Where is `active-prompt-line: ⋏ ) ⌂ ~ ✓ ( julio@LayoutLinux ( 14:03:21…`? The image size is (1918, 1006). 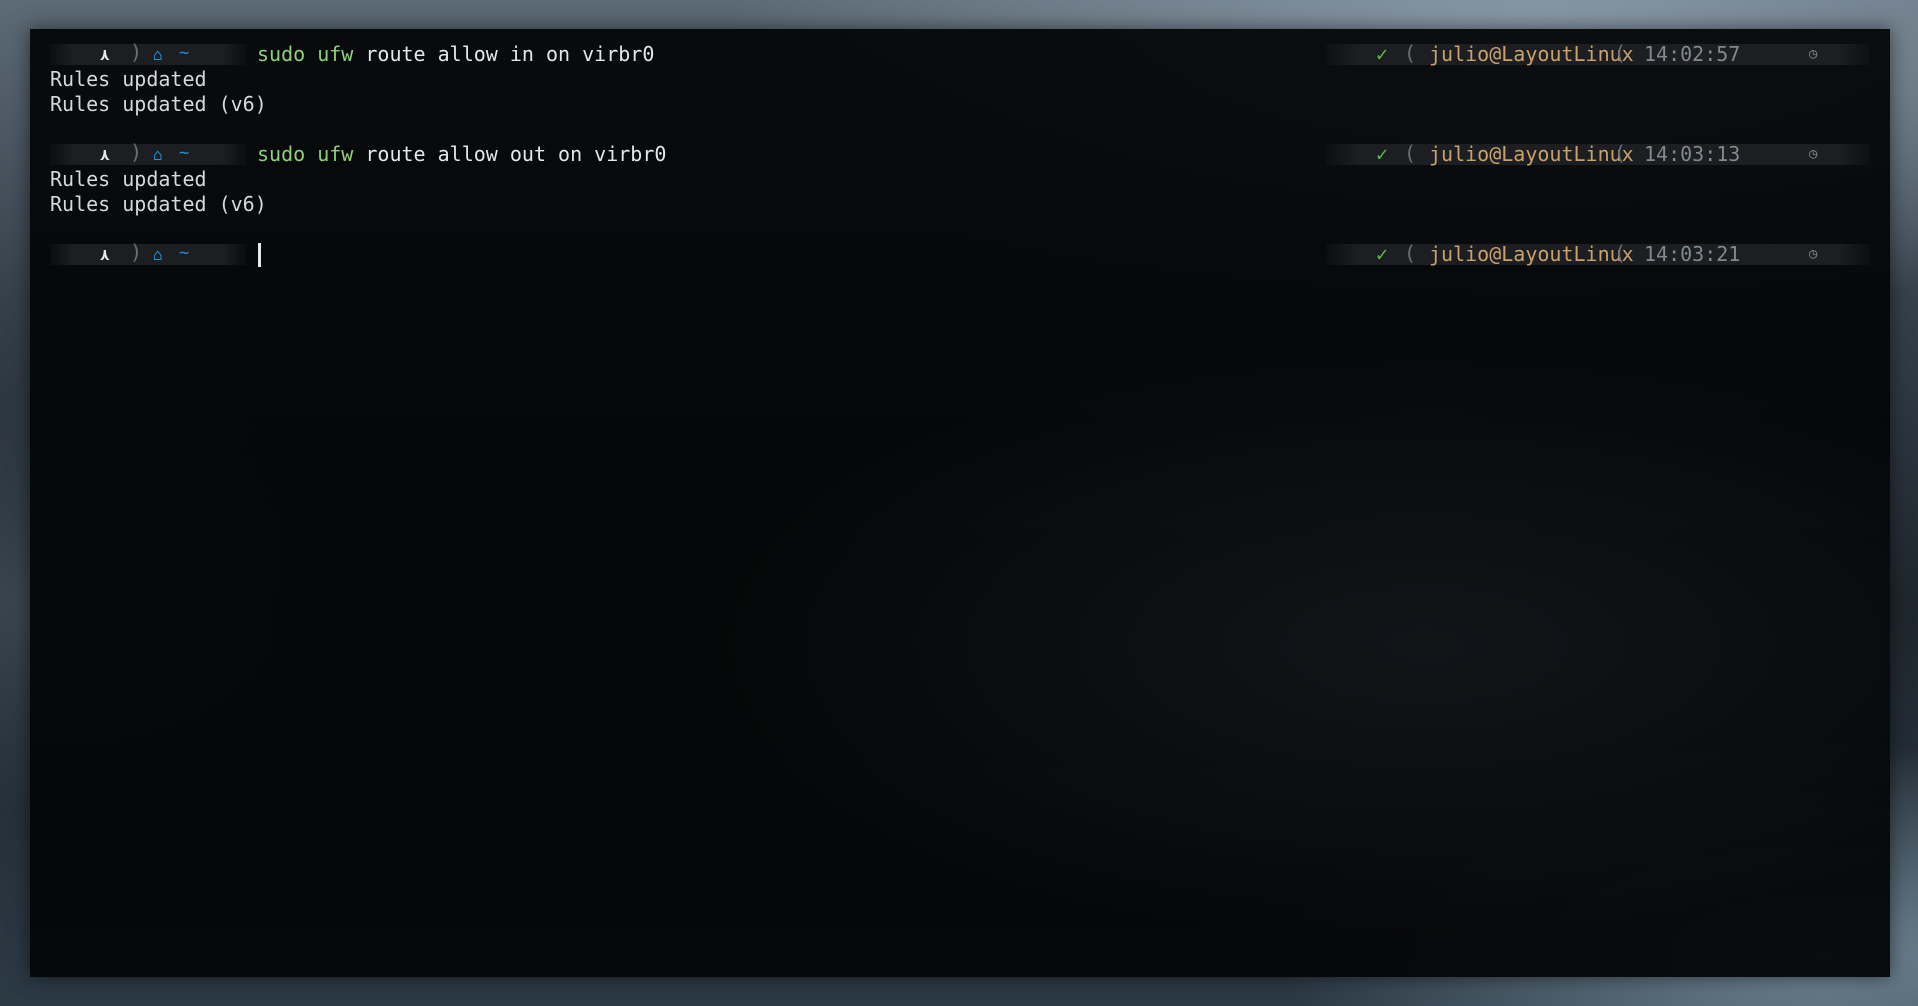
active-prompt-line: ⋏ ) ⌂ ~ ✓ ( julio@LayoutLinux ( 14:03:21… is located at coordinates (960, 254).